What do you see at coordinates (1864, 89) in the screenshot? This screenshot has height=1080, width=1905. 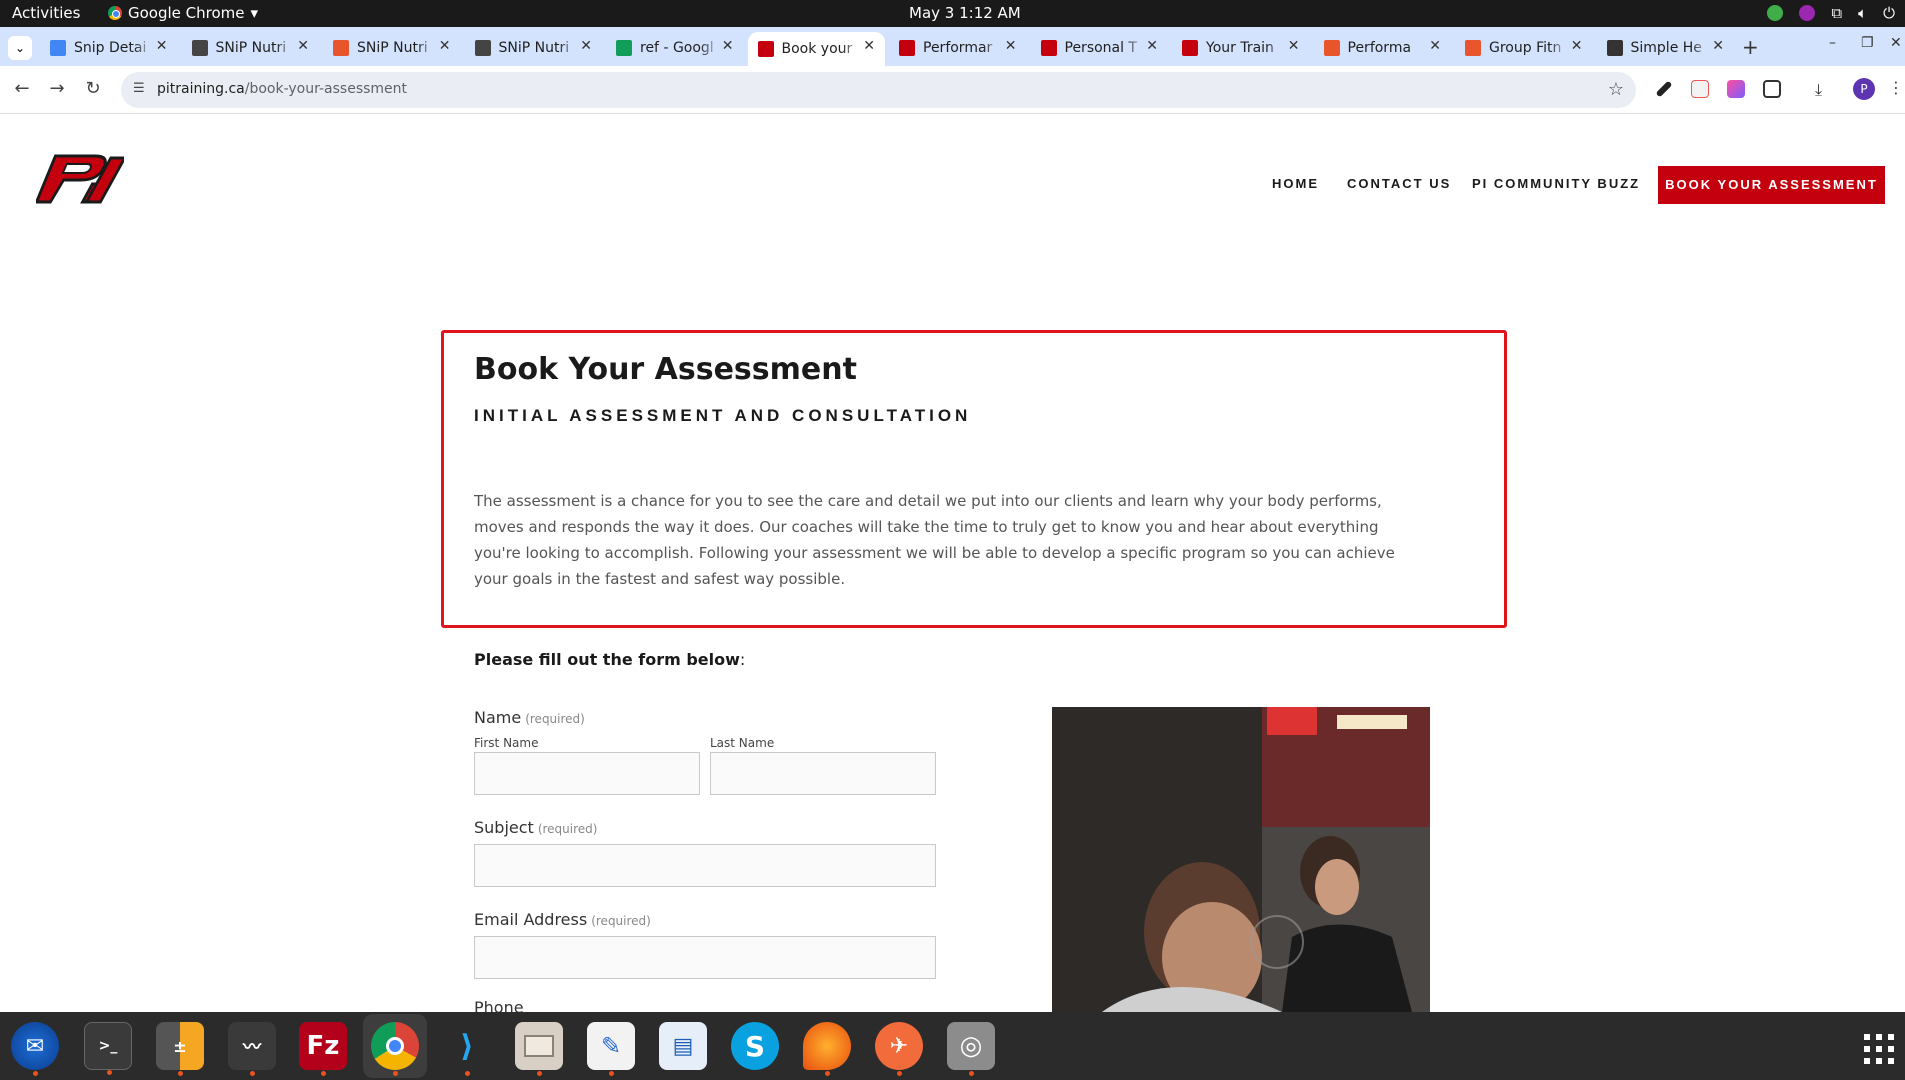 I see `profile-avatar: P` at bounding box center [1864, 89].